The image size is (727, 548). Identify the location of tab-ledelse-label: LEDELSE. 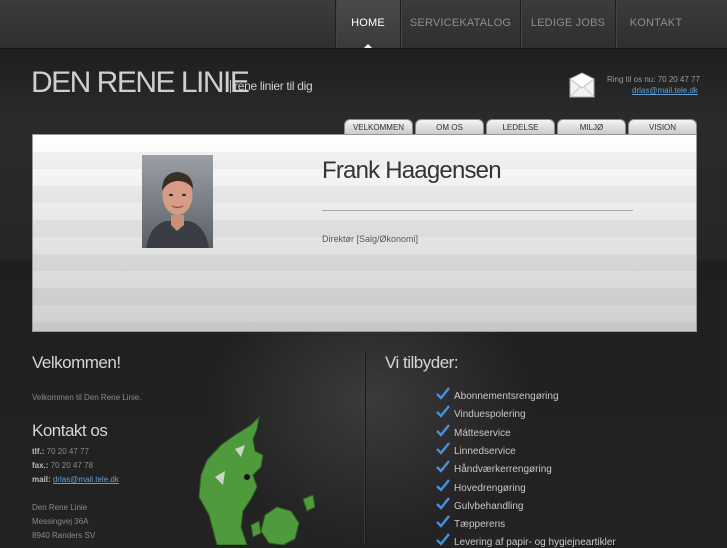
(520, 127).